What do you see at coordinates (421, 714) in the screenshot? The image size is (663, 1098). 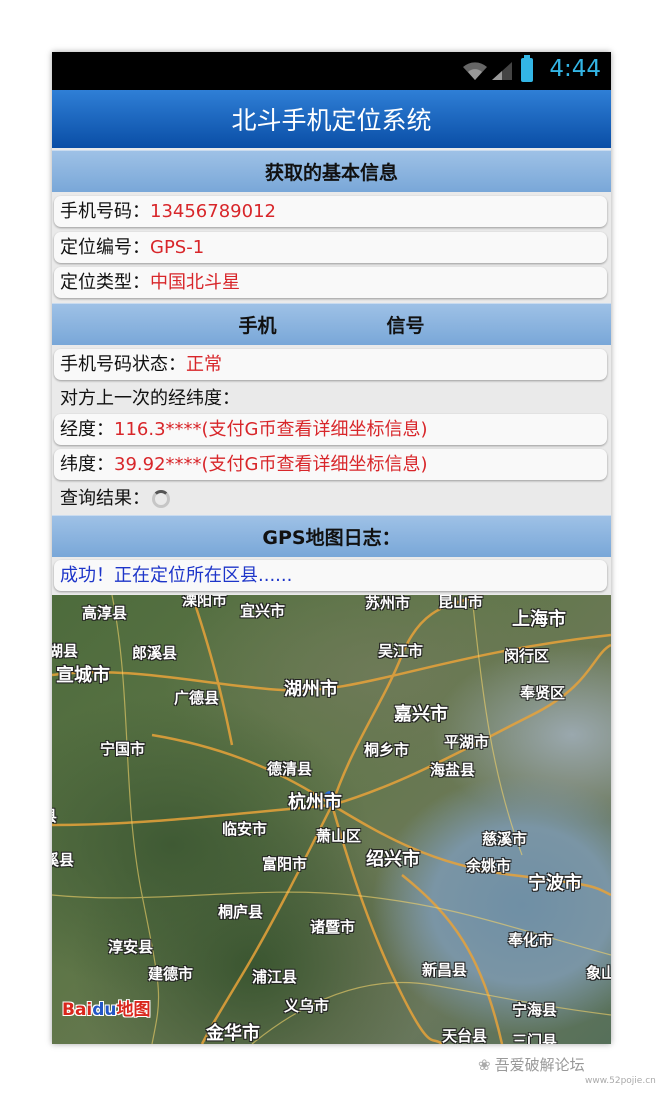 I see `map-label: 嘉兴市` at bounding box center [421, 714].